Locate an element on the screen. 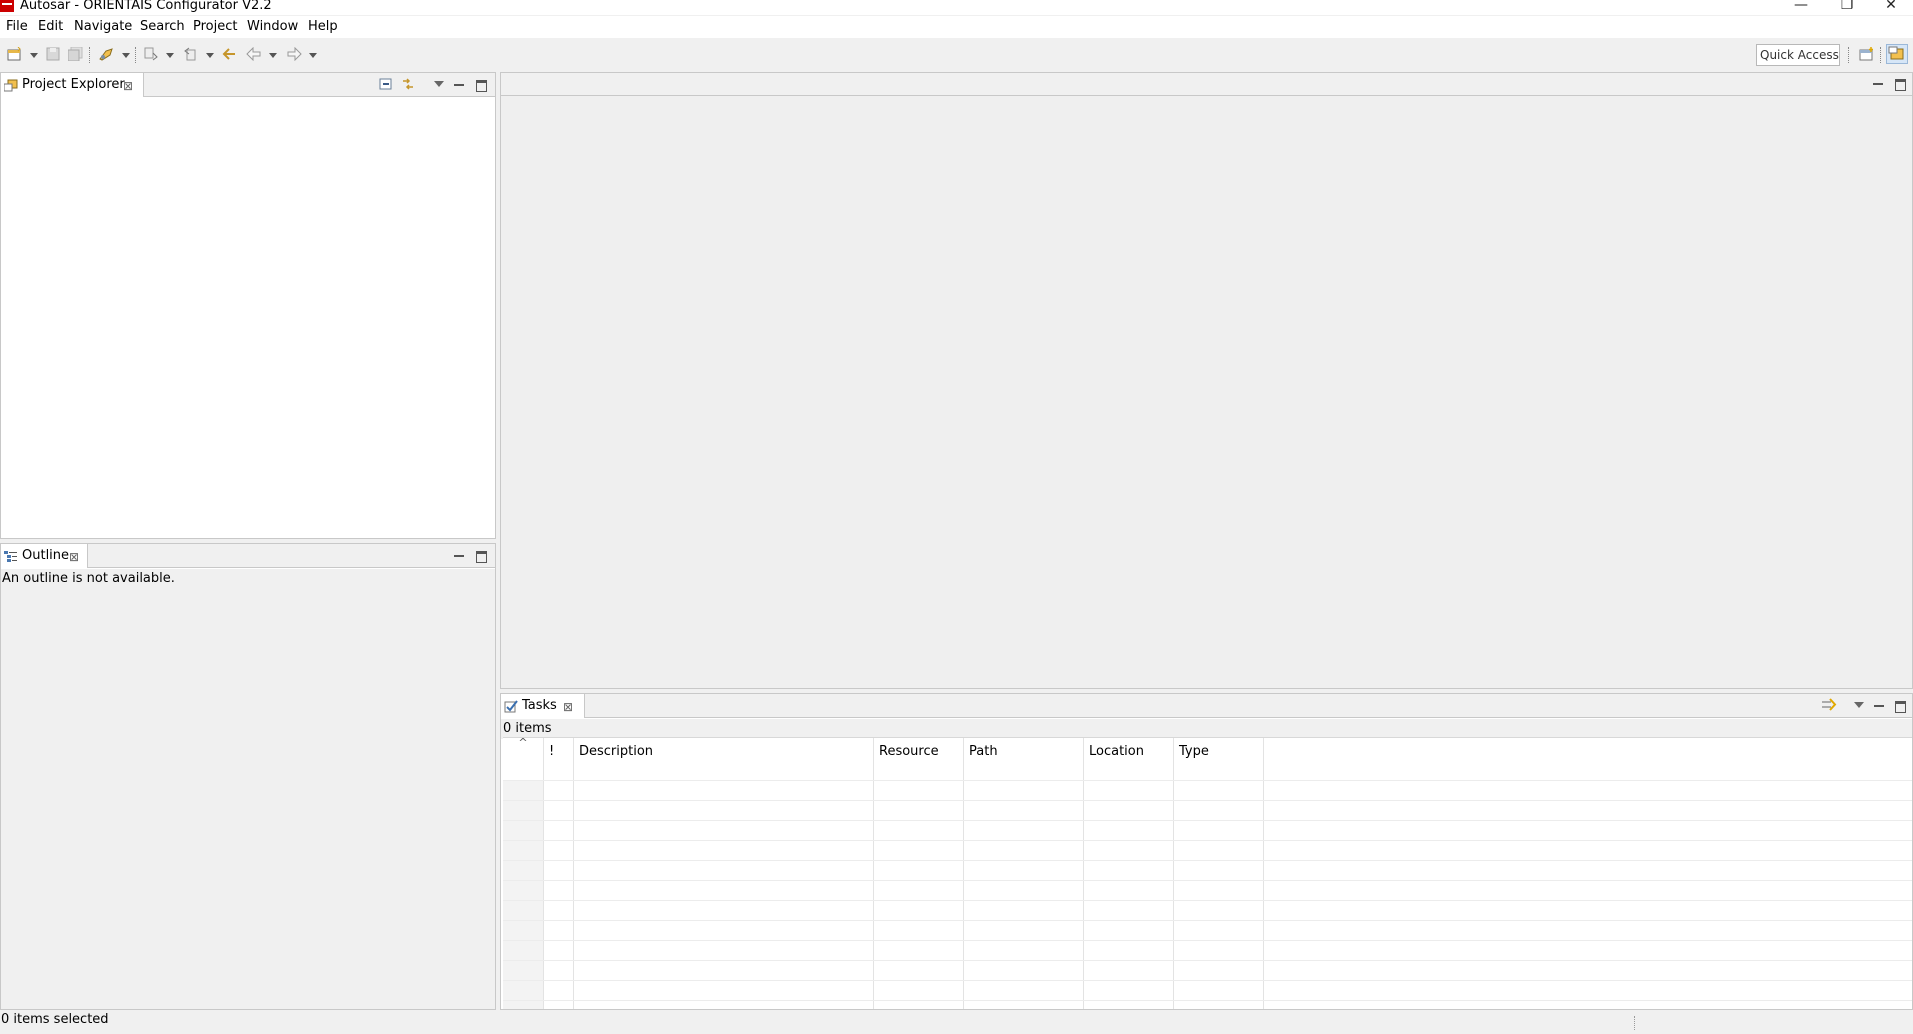 This screenshot has width=1913, height=1034. menu-edit: Edit is located at coordinates (50, 27).